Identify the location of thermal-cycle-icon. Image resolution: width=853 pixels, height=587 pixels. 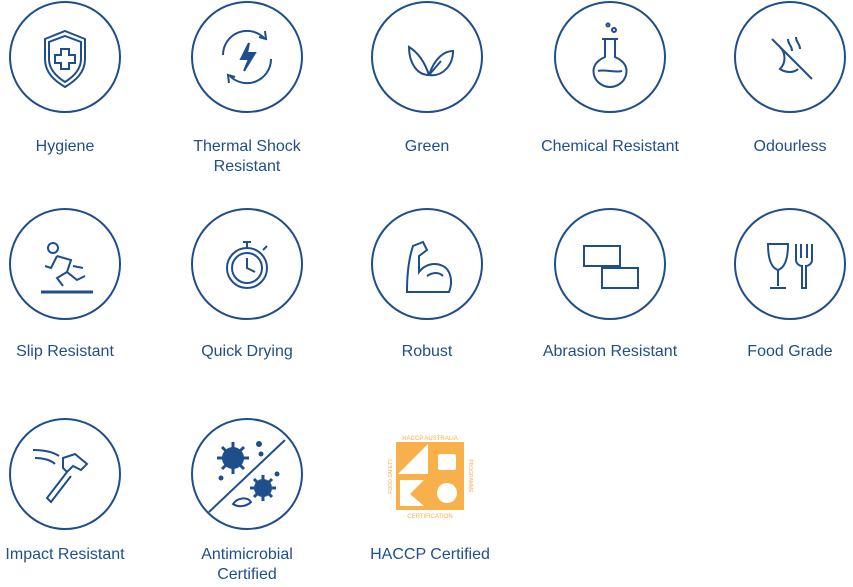
(247, 57).